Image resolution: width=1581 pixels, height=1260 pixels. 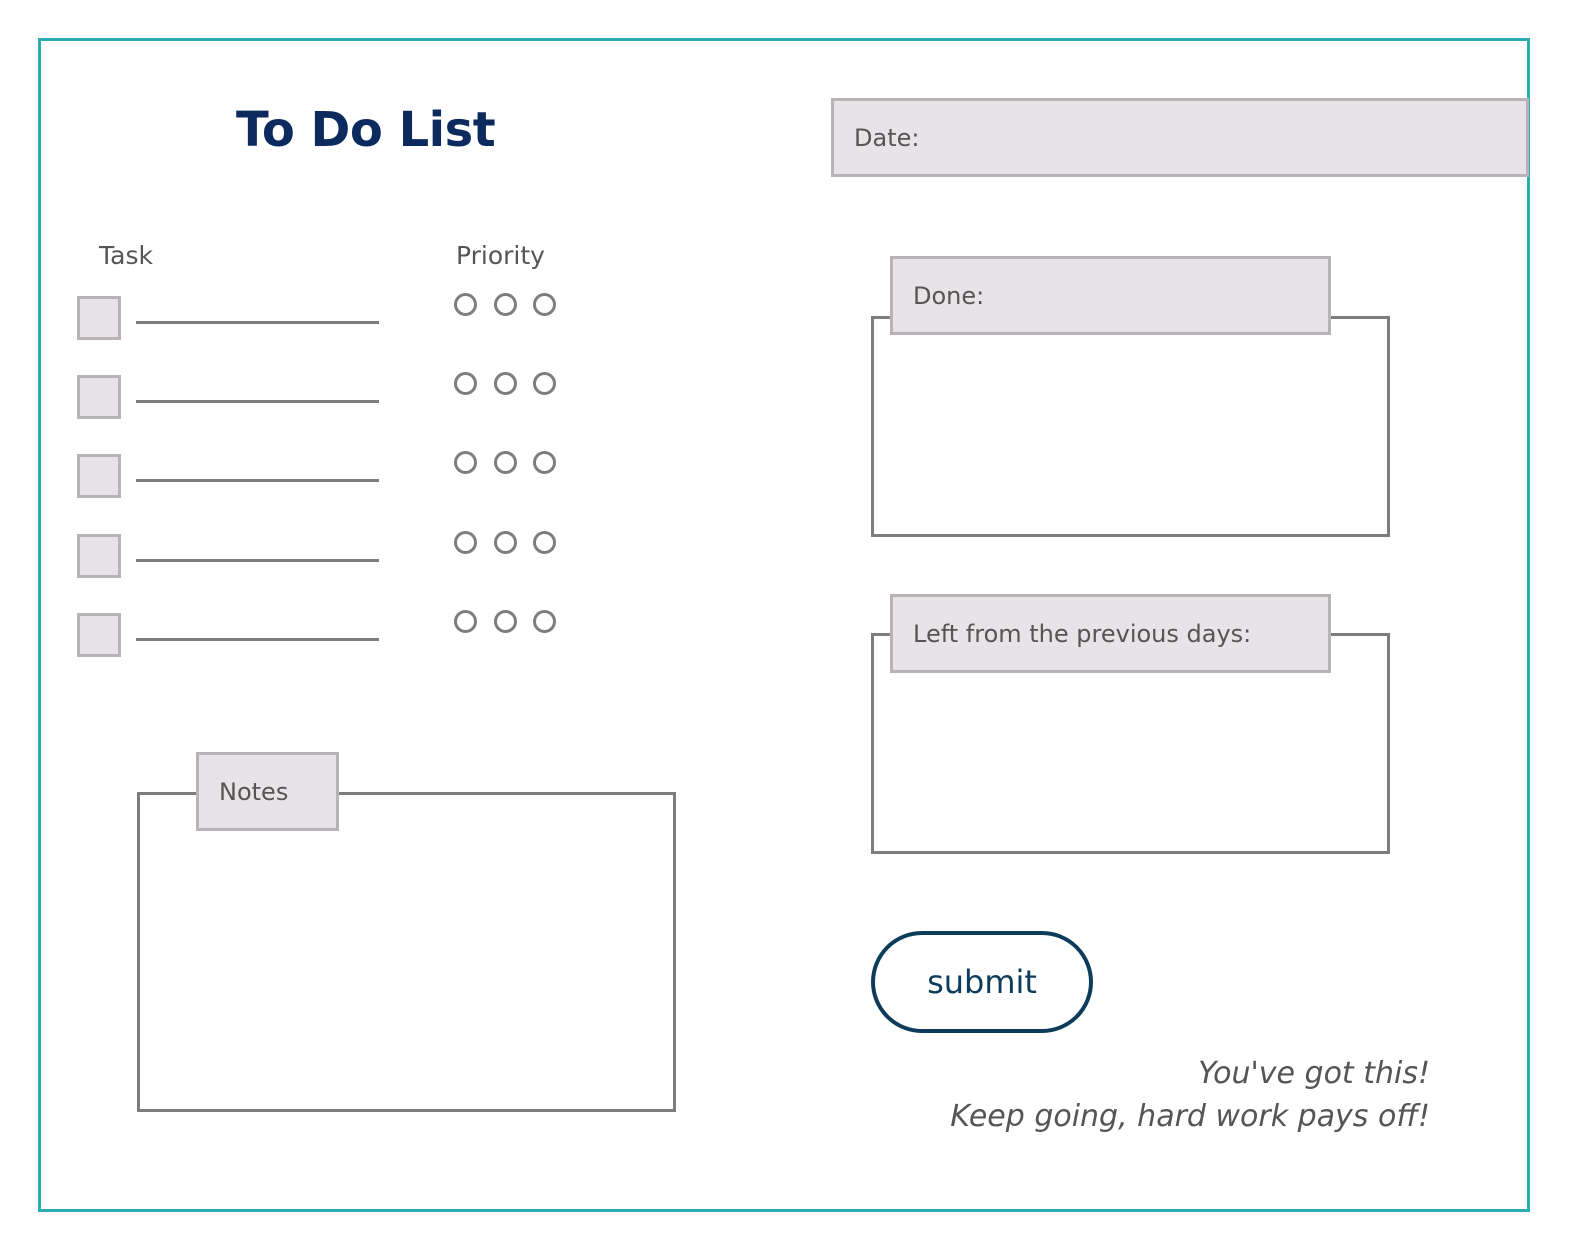 What do you see at coordinates (366, 130) in the screenshot?
I see `page-title: To Do List` at bounding box center [366, 130].